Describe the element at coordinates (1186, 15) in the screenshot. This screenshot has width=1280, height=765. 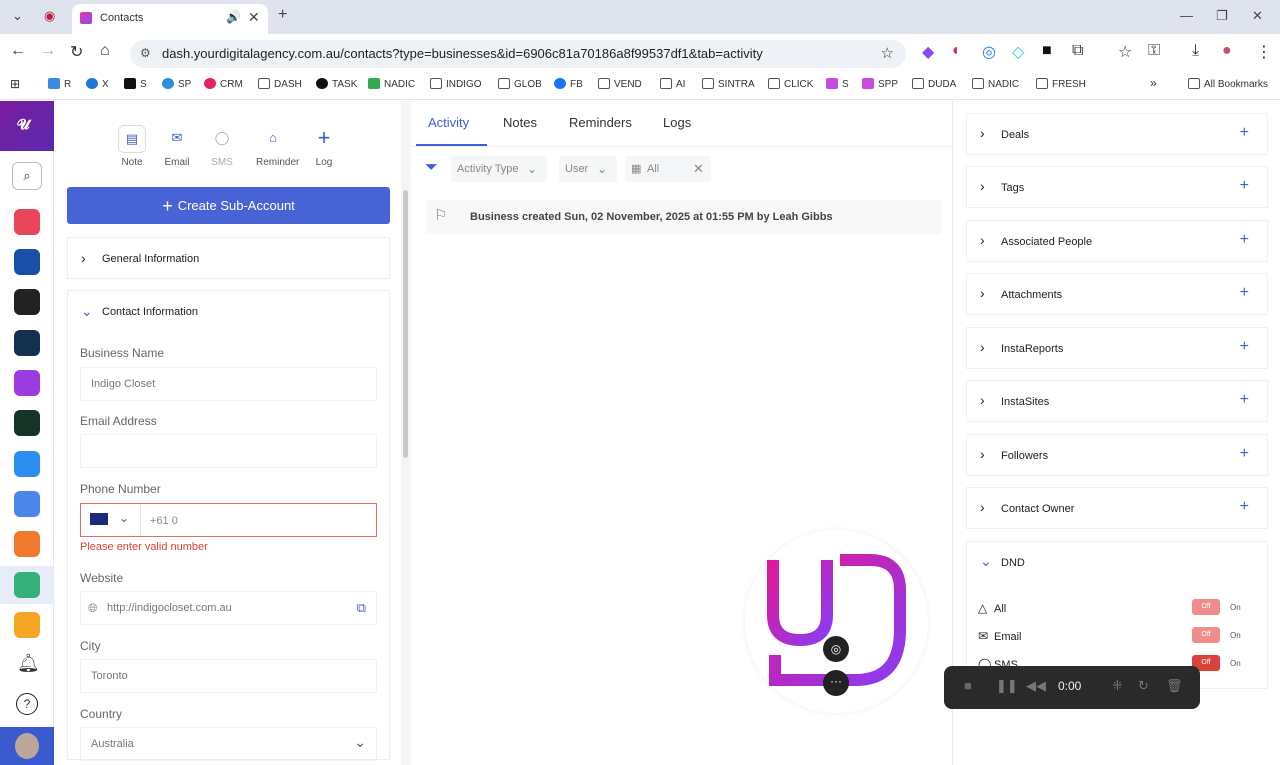
I see `minimize-icon: —` at that location.